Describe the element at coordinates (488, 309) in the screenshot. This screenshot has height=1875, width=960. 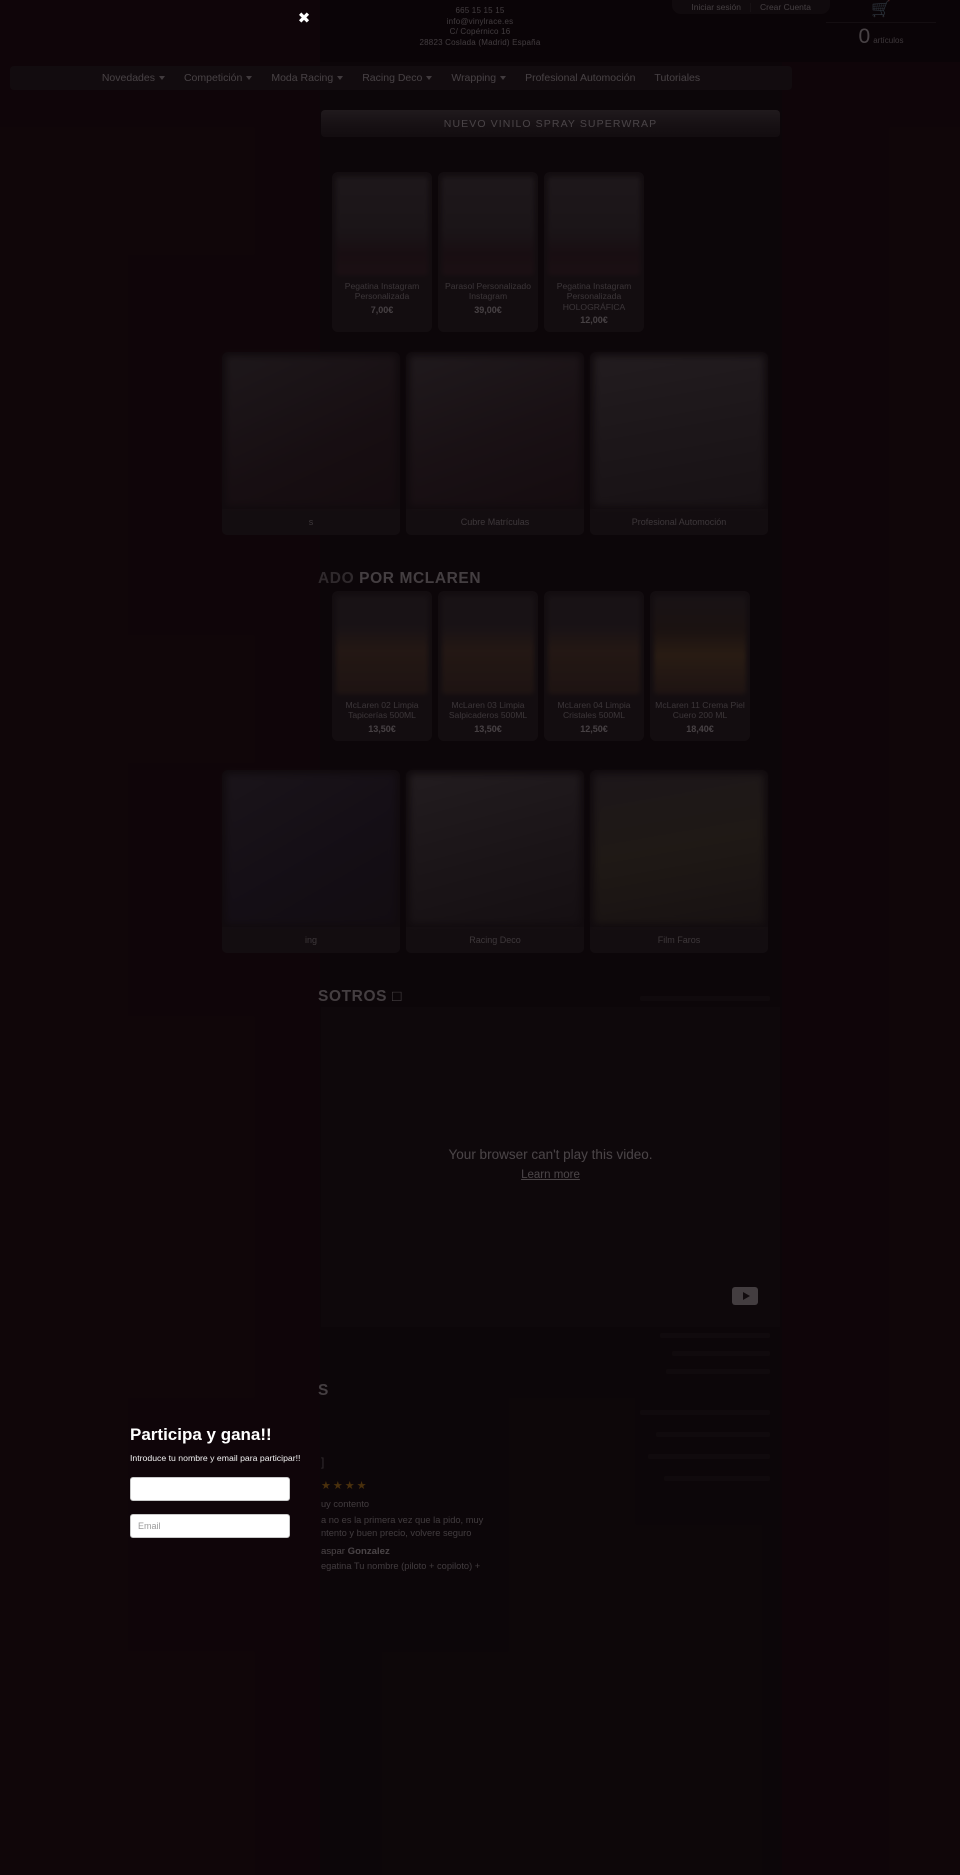
I see `product-price: 39,00€` at that location.